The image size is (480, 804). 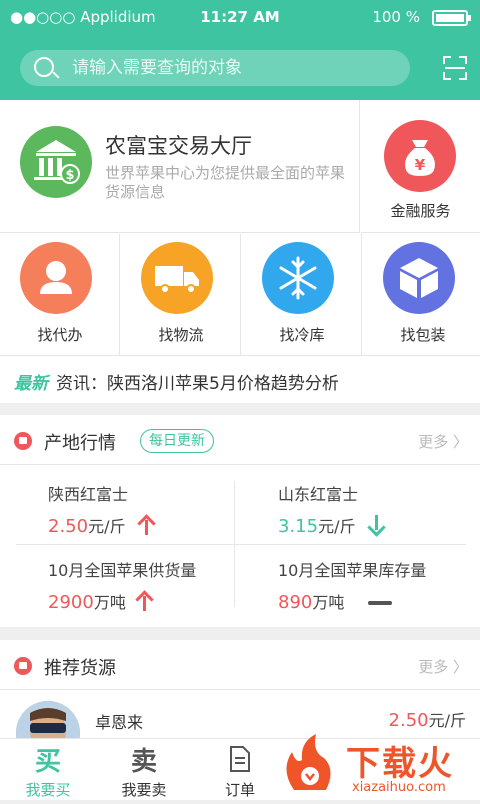 I want to click on quote-item: 陕西红富士 2.50元/斤, so click(x=116, y=507).